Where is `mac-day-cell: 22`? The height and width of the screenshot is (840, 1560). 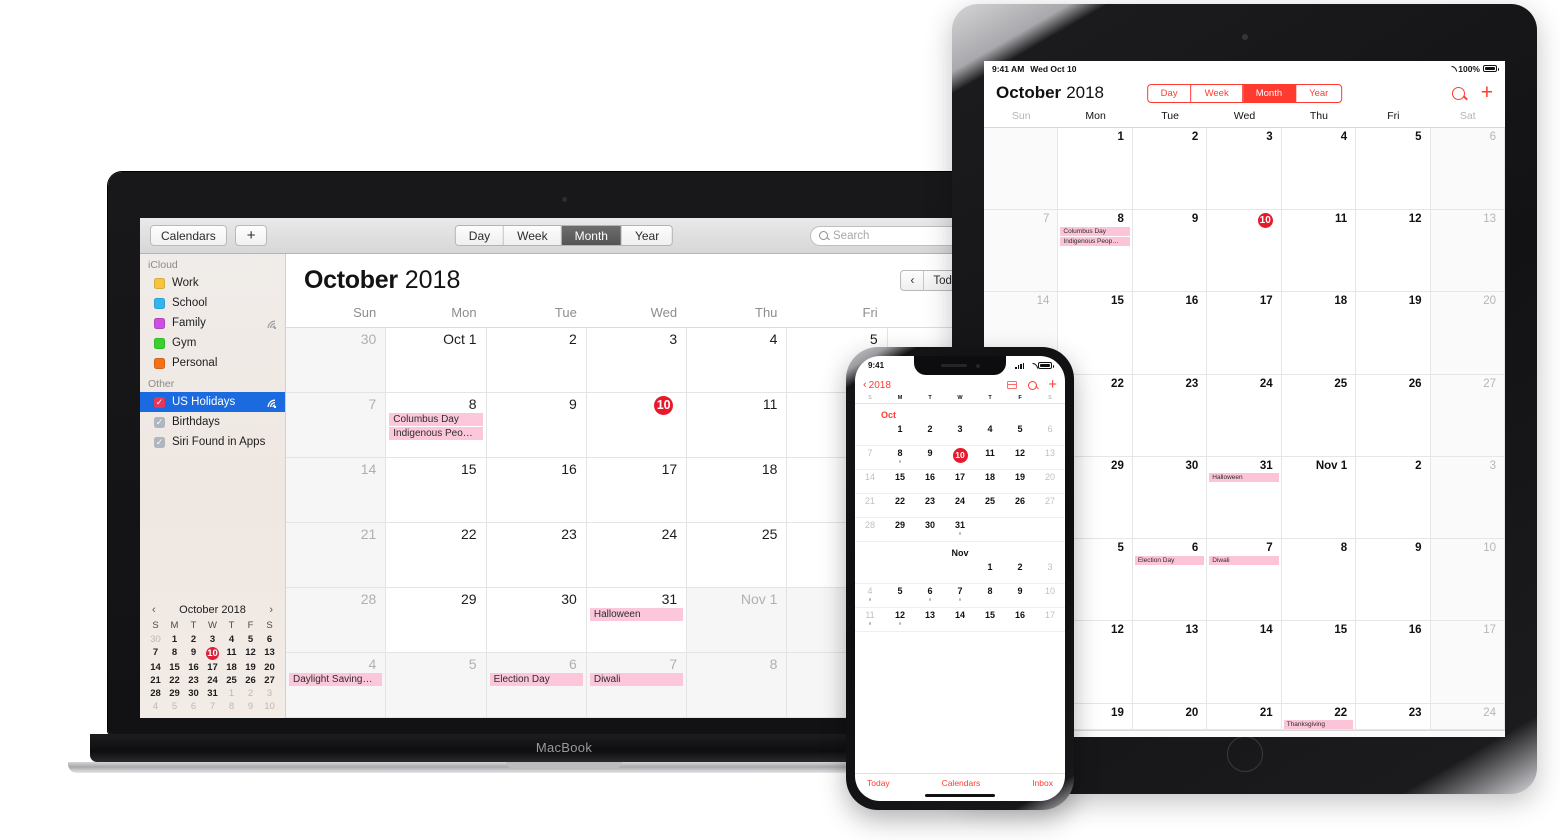 mac-day-cell: 22 is located at coordinates (436, 555).